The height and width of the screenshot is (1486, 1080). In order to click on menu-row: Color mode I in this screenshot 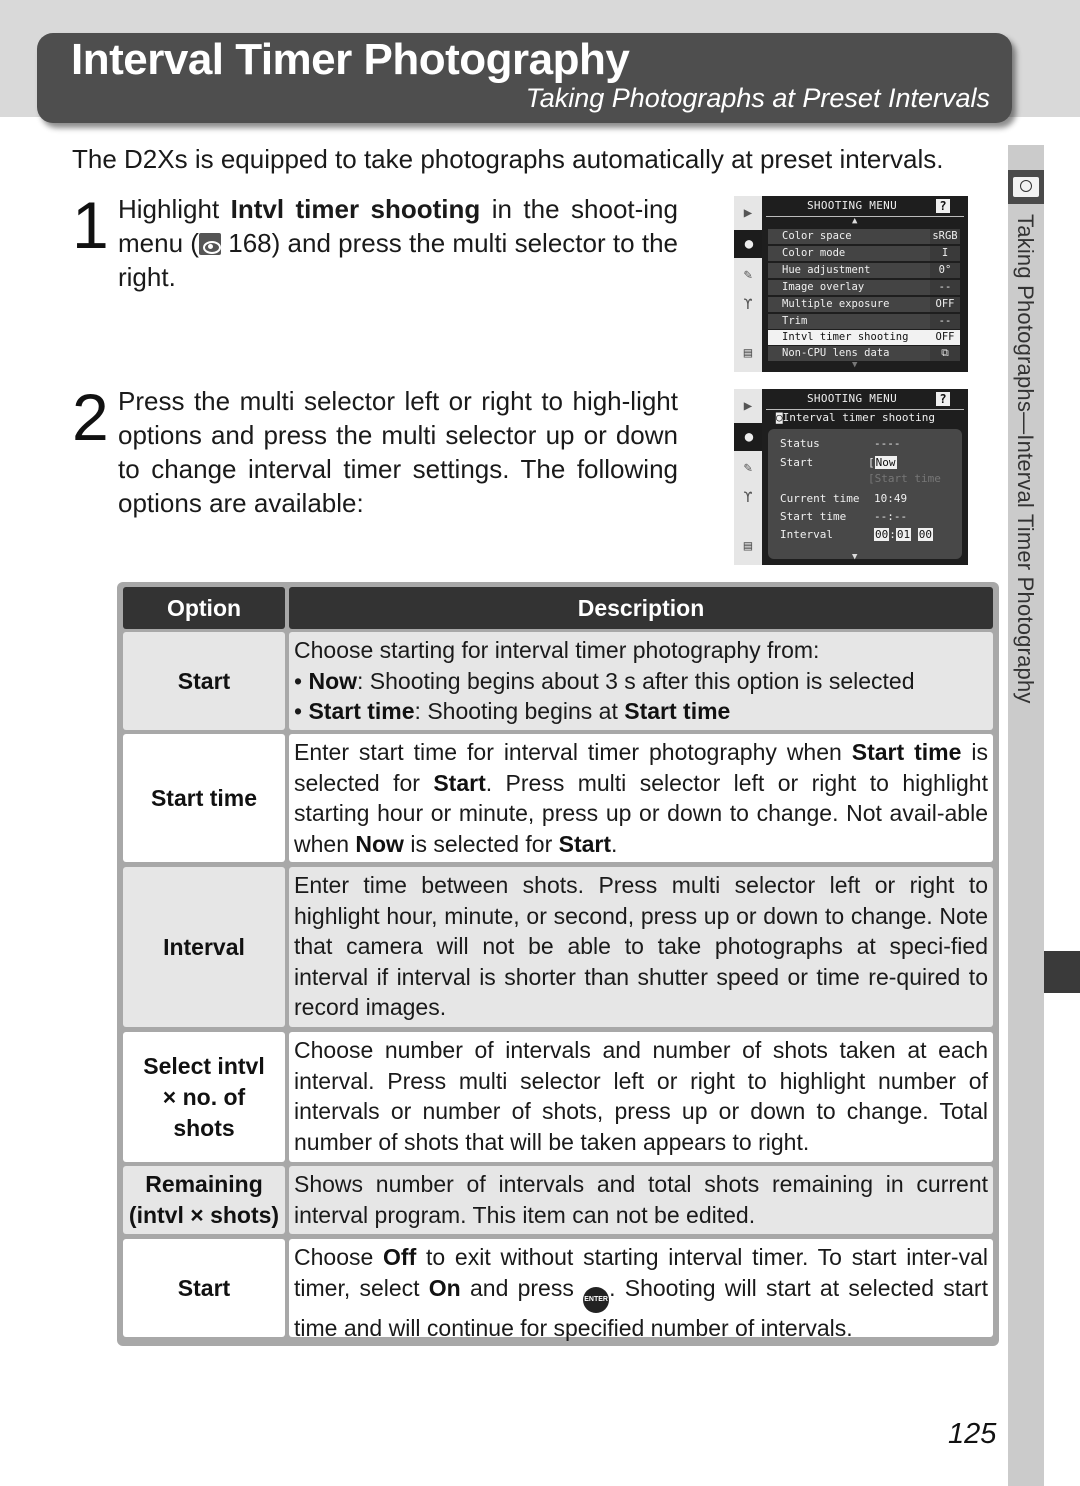, I will do `click(864, 253)`.